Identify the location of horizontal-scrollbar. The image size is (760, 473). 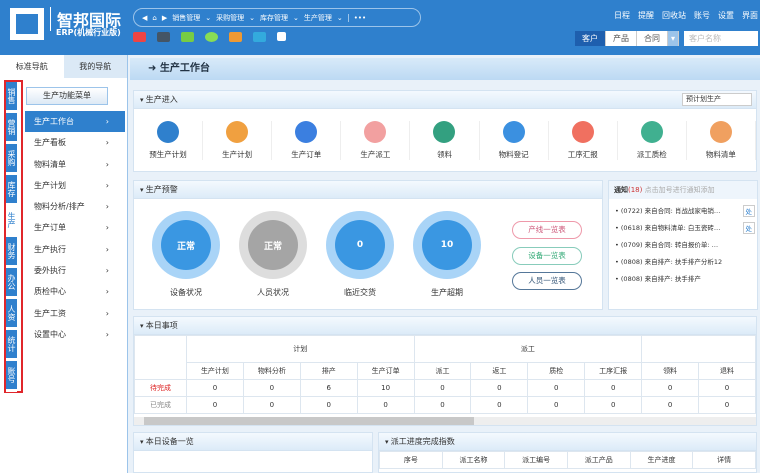
(309, 421).